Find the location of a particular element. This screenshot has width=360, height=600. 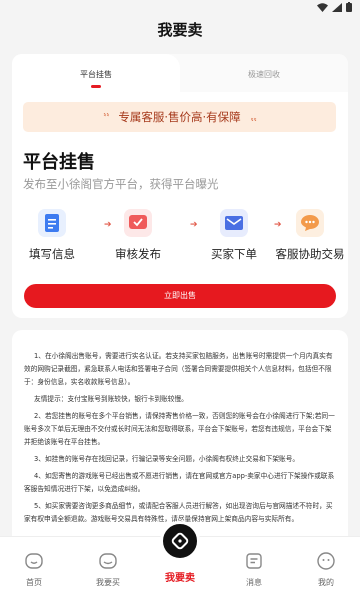

sale-tabs: 平台挂售 极速回收 is located at coordinates (180, 73).